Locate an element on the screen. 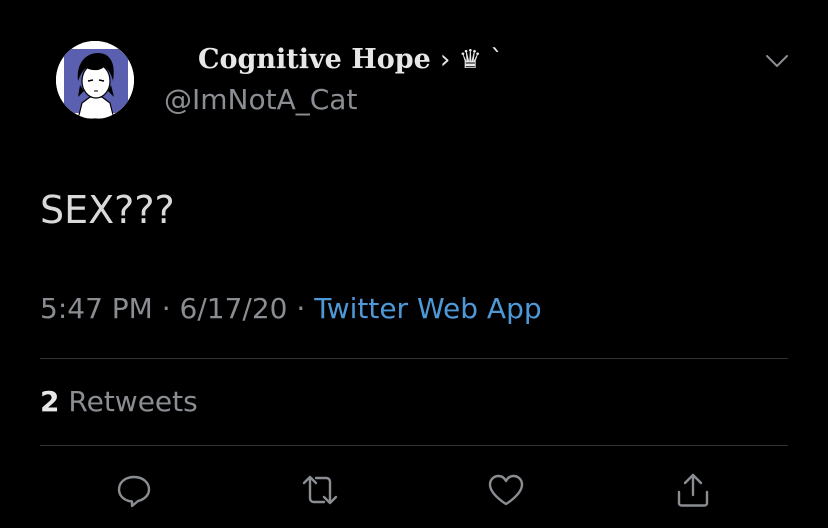  avatar is located at coordinates (95, 80).